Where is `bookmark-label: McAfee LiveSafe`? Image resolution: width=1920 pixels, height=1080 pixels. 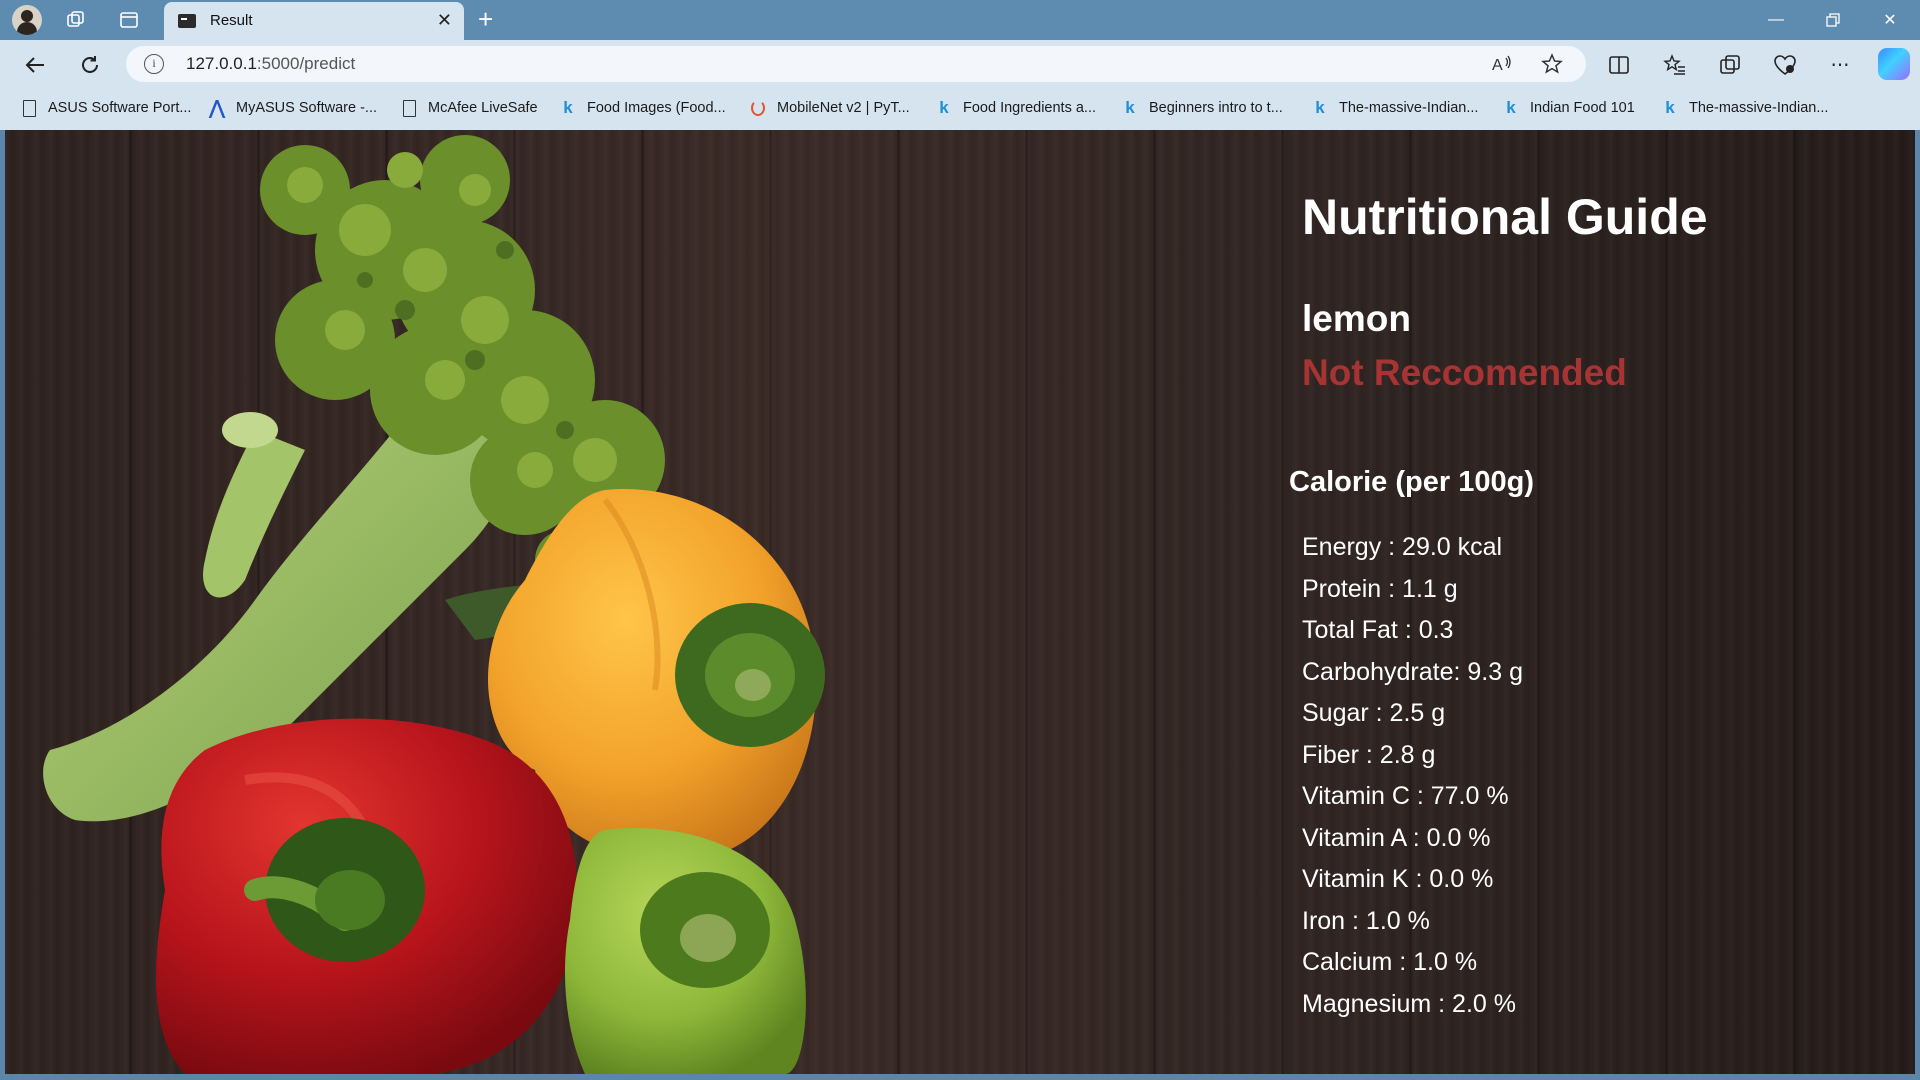
bookmark-label: McAfee LiveSafe is located at coordinates (483, 108).